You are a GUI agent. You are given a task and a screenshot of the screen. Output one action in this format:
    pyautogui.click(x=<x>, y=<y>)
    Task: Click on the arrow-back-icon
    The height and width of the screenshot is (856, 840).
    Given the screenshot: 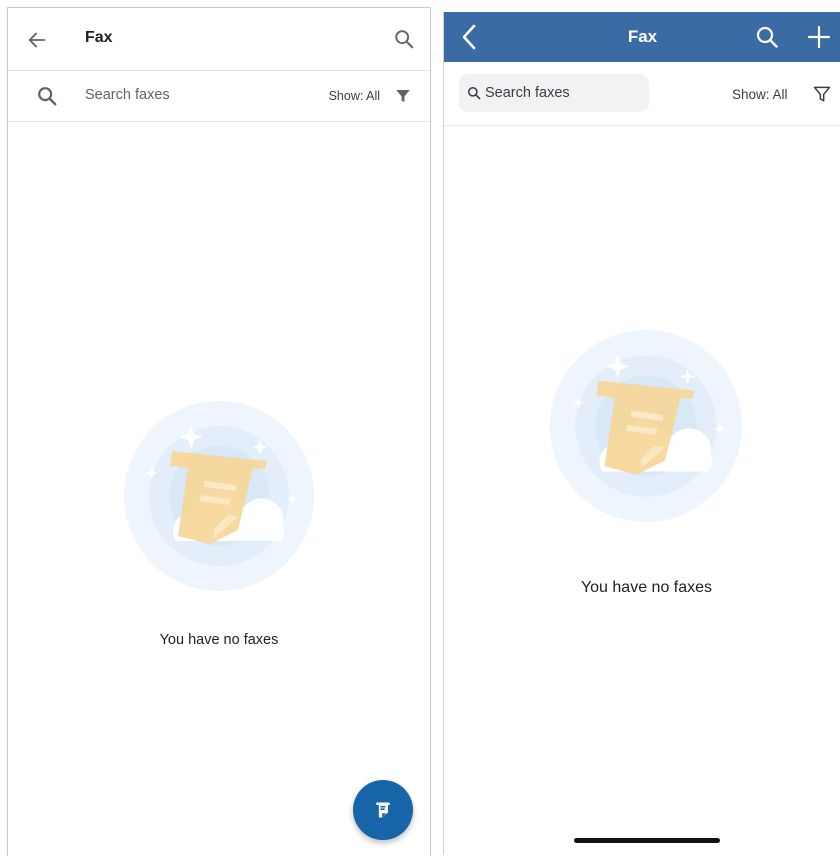 What is the action you would take?
    pyautogui.click(x=37, y=40)
    